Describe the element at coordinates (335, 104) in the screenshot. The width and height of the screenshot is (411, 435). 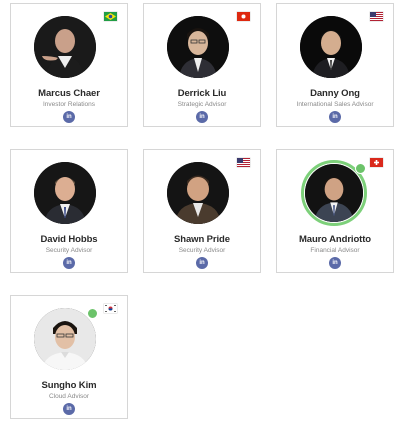
I see `member-role: International Sales Advisor` at that location.